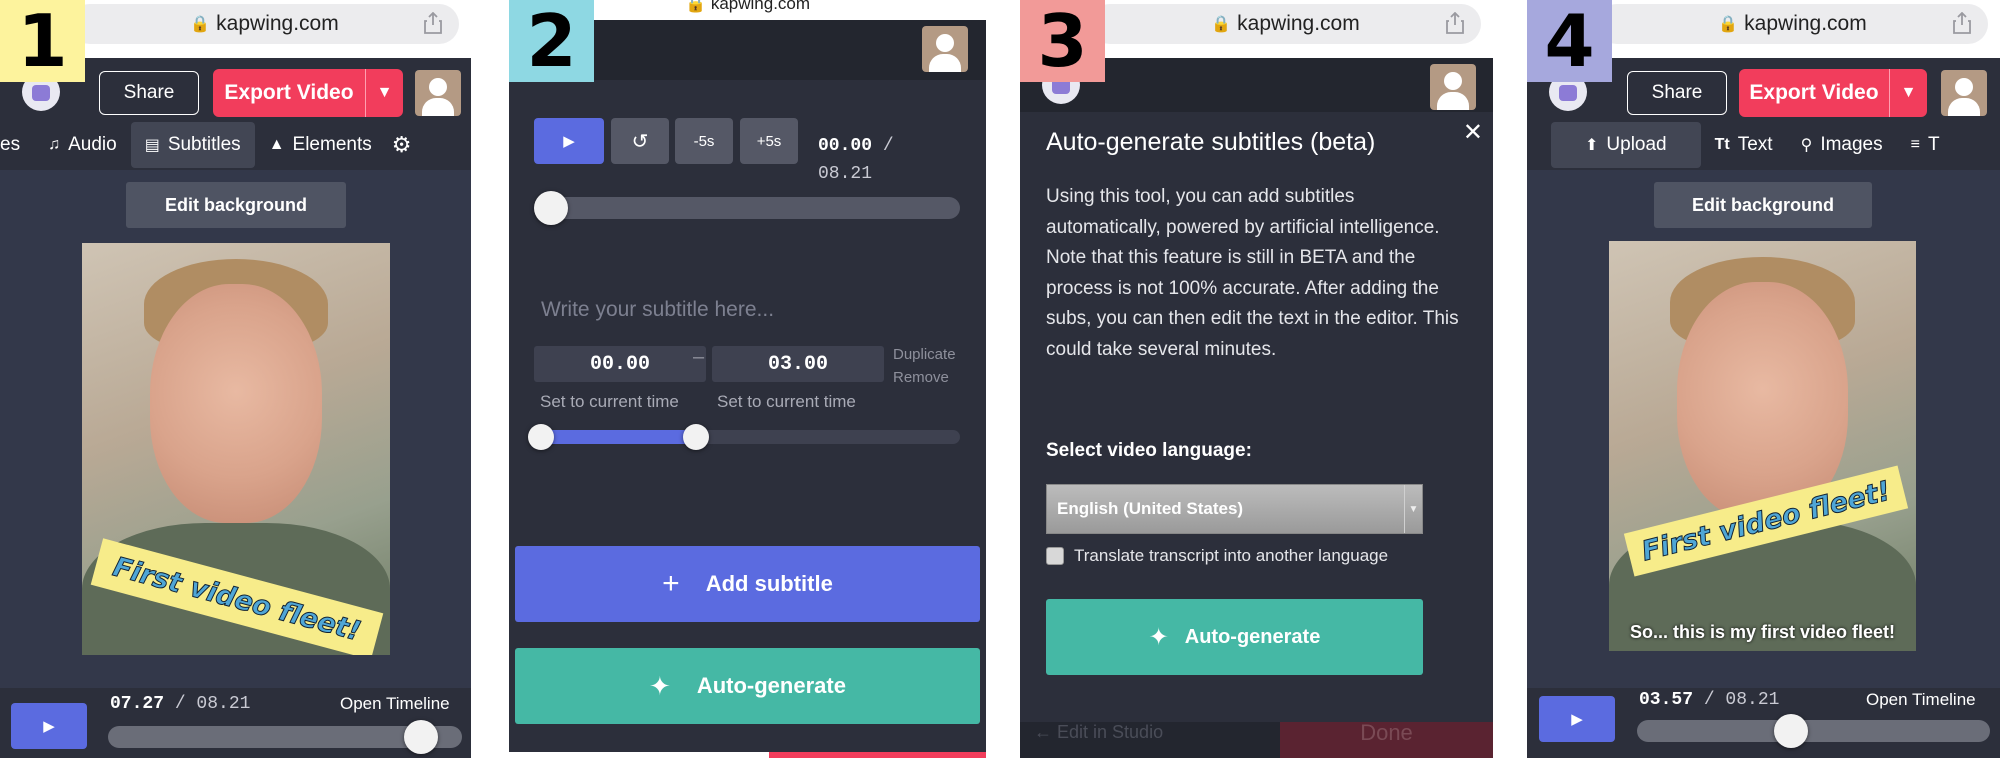 This screenshot has height=758, width=2000. What do you see at coordinates (620, 364) in the screenshot?
I see `start-time-field: 00.00` at bounding box center [620, 364].